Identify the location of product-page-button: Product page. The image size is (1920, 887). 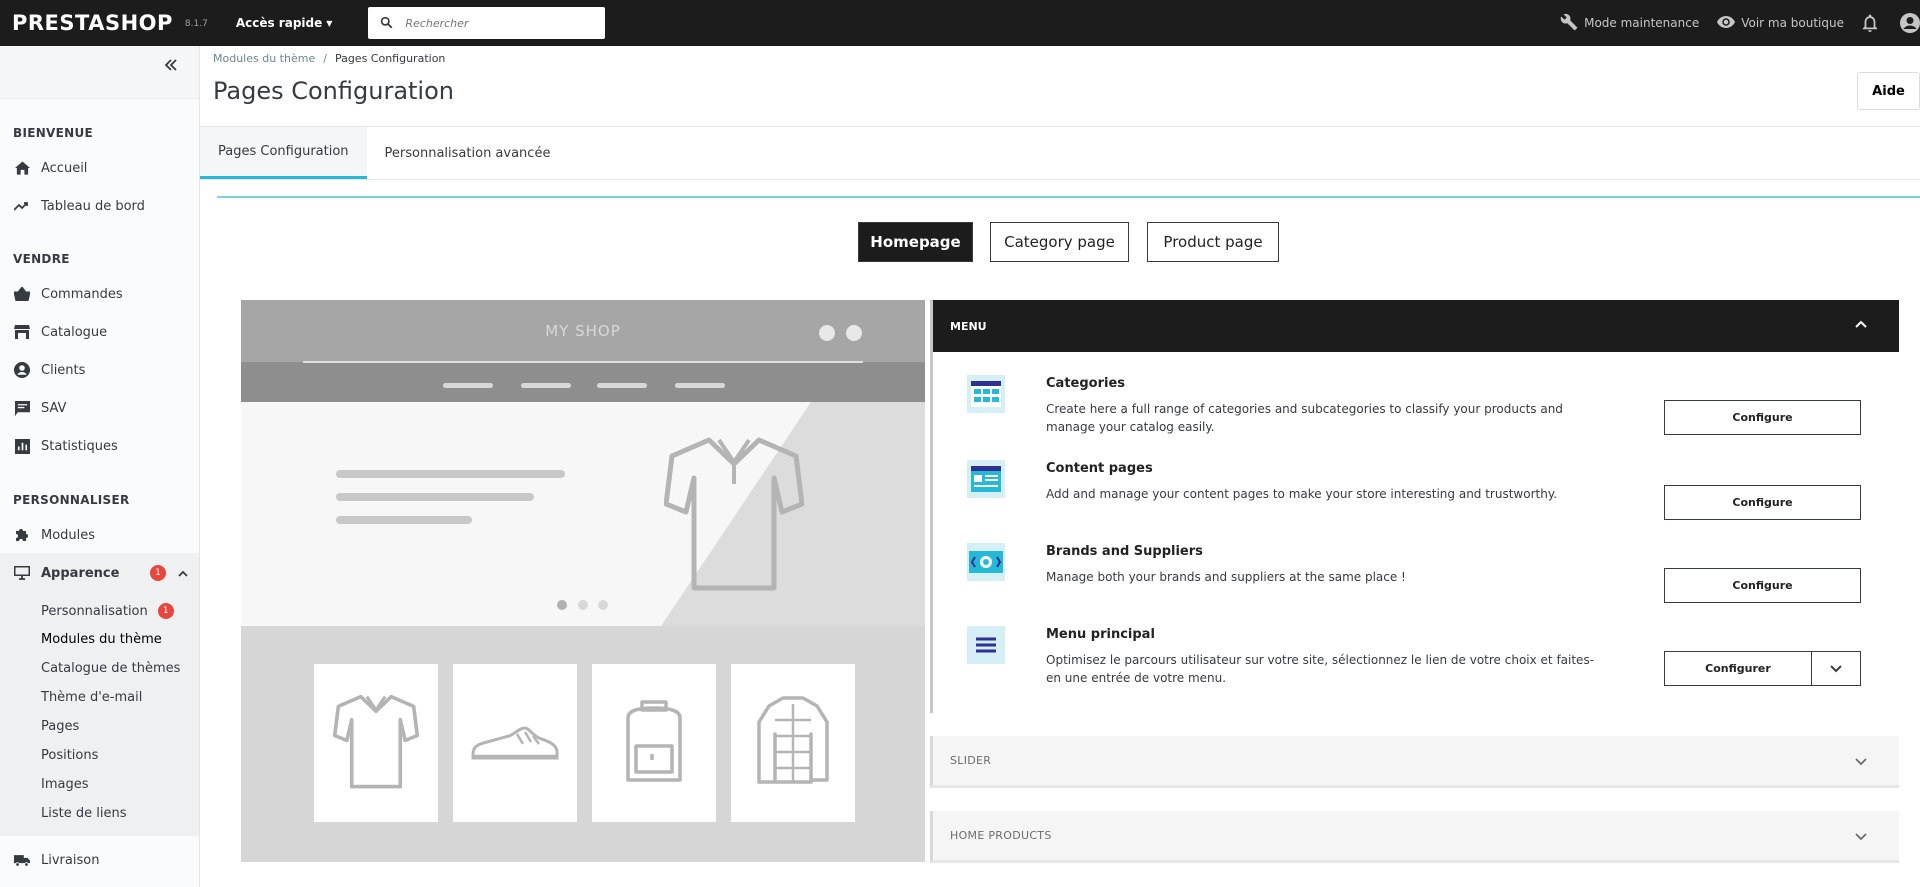
(1213, 242).